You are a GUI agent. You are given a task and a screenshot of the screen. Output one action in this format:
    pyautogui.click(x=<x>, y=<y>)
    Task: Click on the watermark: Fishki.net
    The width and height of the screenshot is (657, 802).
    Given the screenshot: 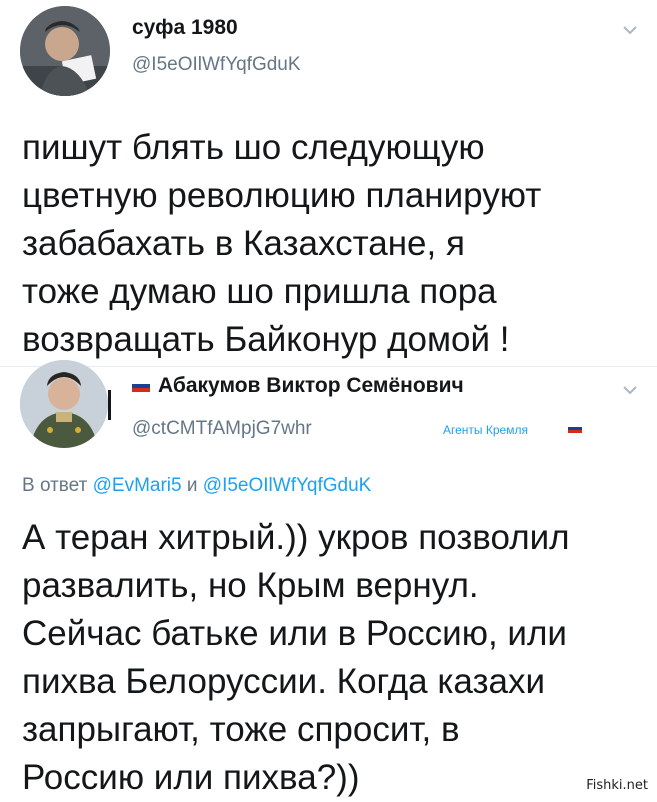 What is the action you would take?
    pyautogui.click(x=617, y=785)
    